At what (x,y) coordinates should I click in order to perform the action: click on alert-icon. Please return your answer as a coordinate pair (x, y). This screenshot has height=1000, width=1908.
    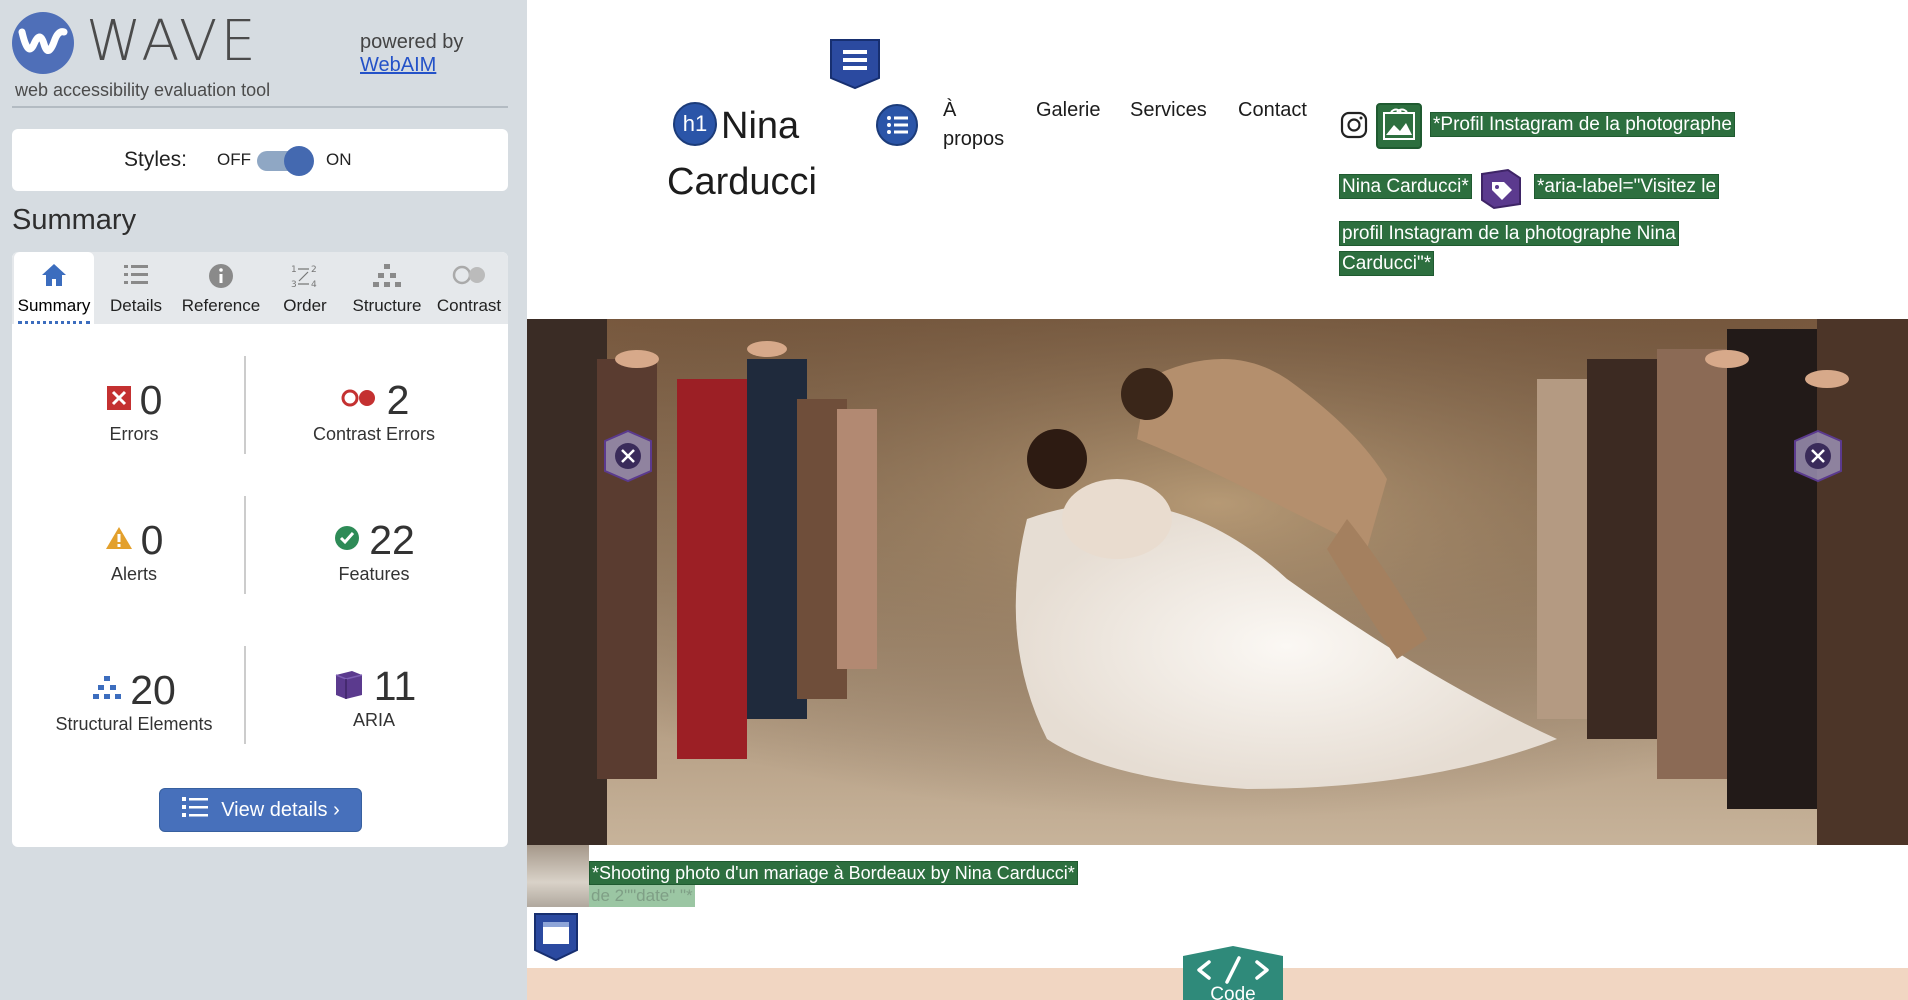
    Looking at the image, I should click on (119, 540).